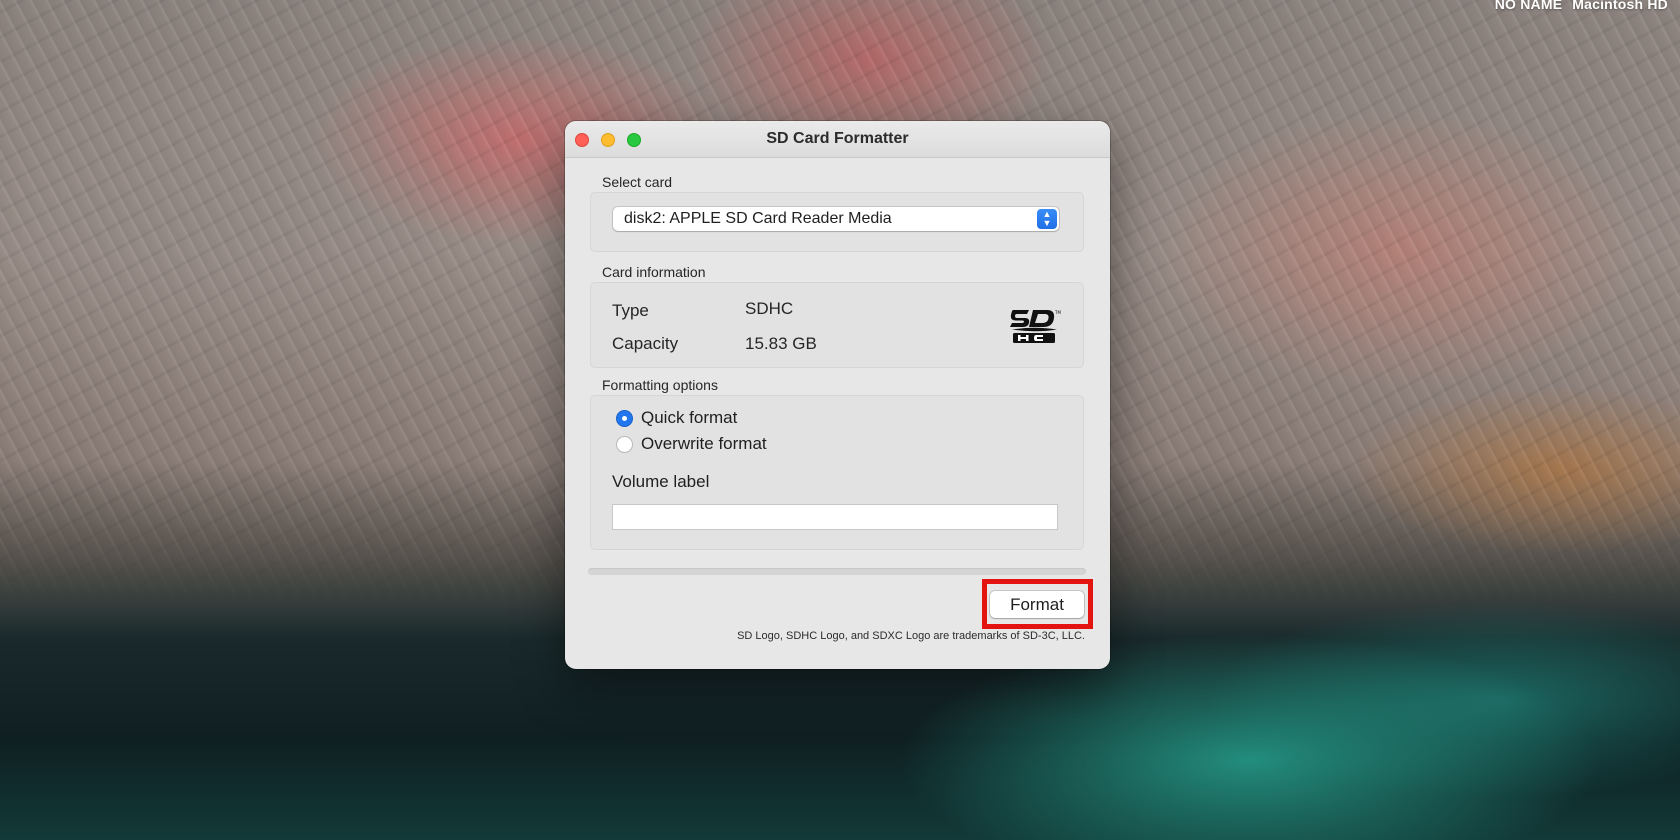 This screenshot has height=840, width=1680. I want to click on card-type-value: SDHC, so click(769, 308).